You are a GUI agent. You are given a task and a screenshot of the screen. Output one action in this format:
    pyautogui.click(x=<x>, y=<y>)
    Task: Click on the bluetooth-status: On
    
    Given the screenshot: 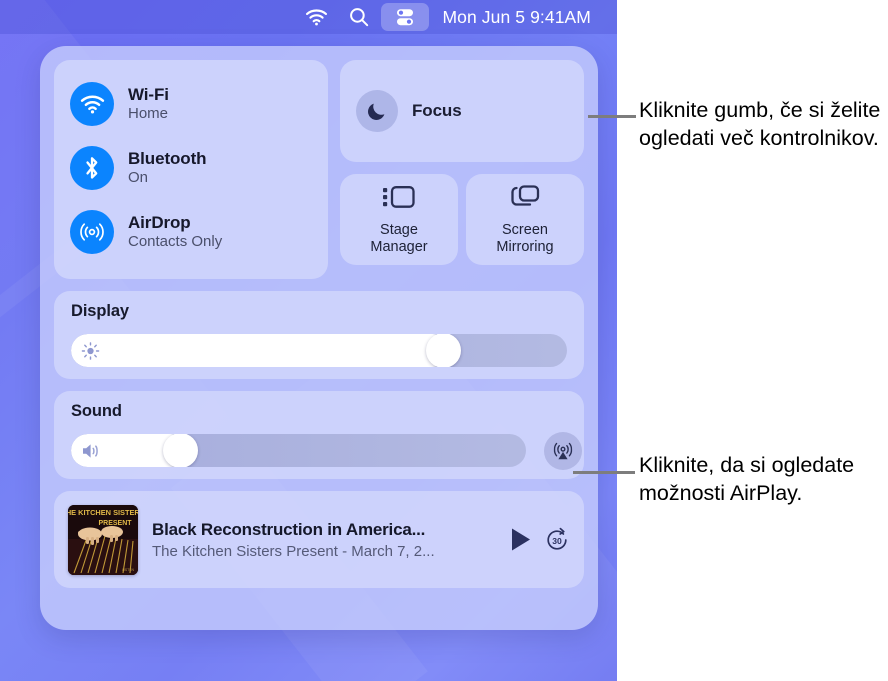 What is the action you would take?
    pyautogui.click(x=138, y=178)
    